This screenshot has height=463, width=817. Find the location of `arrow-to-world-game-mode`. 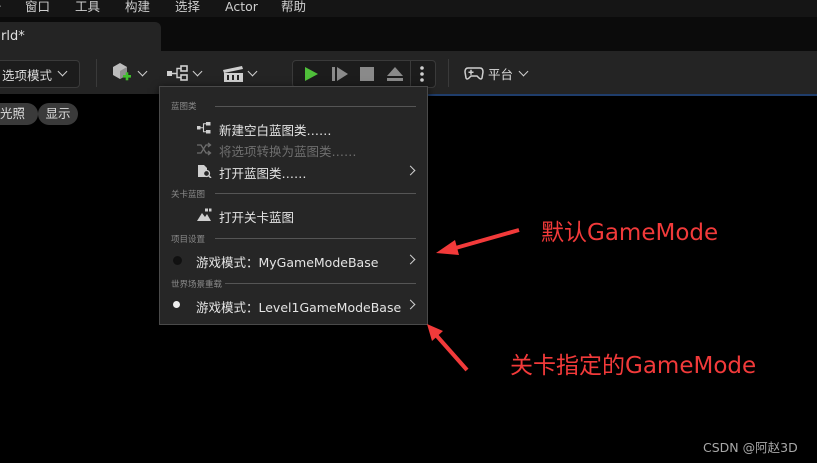

arrow-to-world-game-mode is located at coordinates (448, 348).